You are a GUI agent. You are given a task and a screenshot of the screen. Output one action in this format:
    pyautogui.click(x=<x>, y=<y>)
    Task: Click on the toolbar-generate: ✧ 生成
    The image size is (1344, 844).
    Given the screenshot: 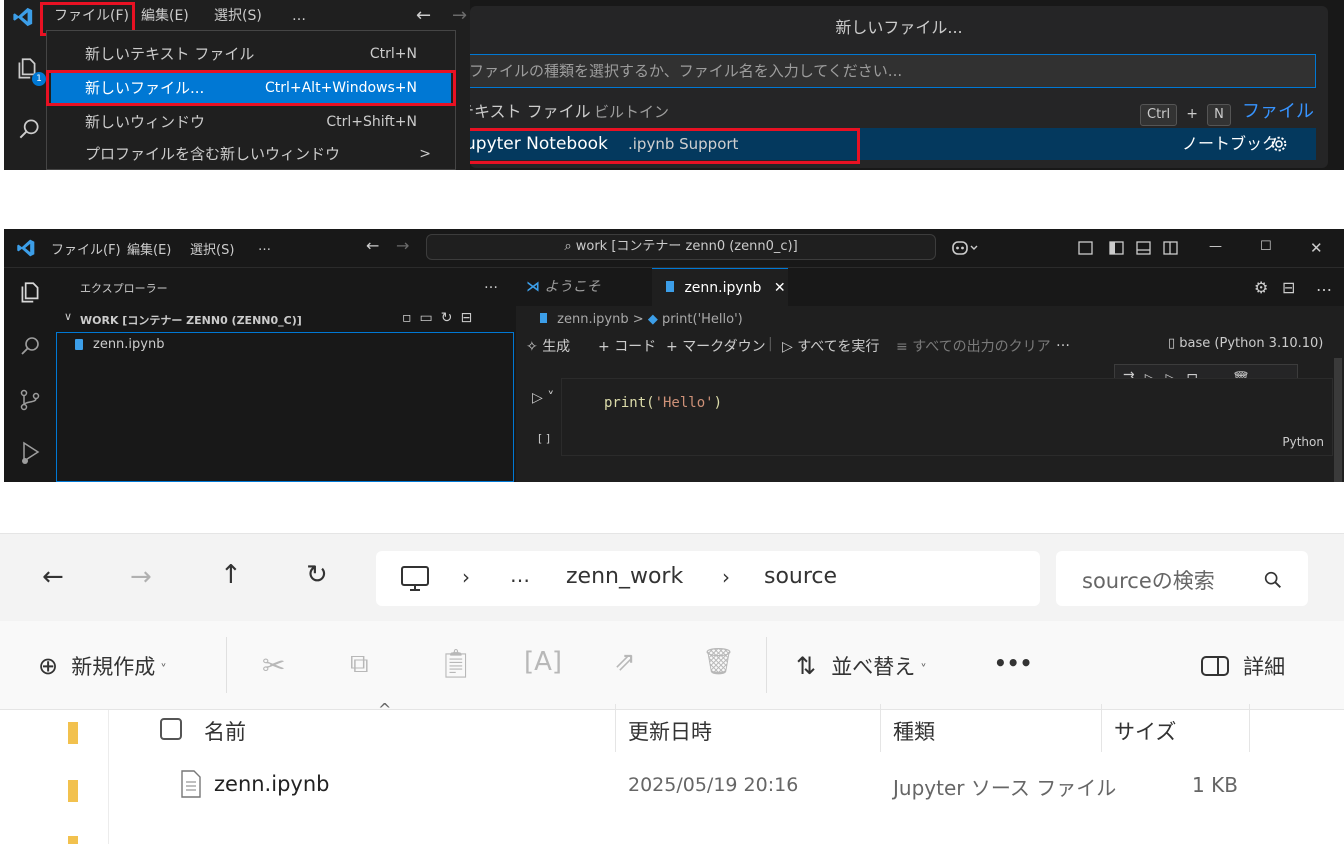 What is the action you would take?
    pyautogui.click(x=548, y=346)
    